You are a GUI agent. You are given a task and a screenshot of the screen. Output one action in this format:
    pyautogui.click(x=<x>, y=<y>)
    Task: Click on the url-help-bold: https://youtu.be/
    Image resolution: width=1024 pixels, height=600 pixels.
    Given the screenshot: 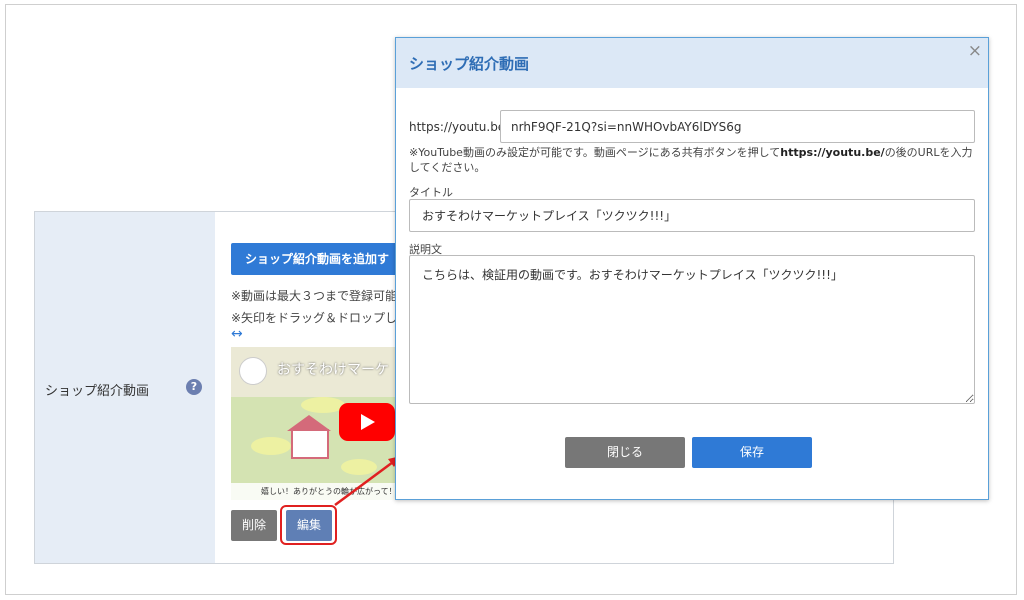 What is the action you would take?
    pyautogui.click(x=832, y=152)
    